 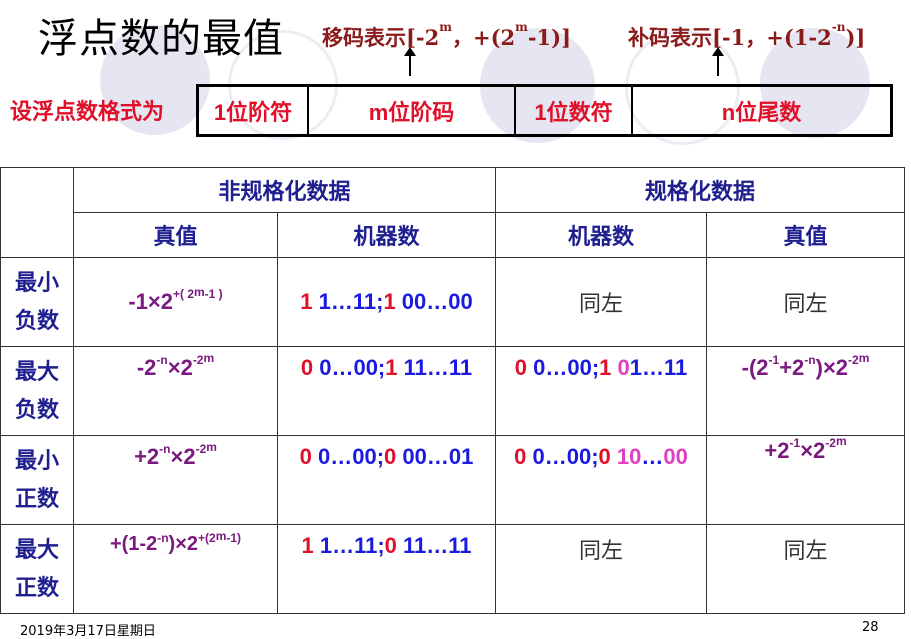 What do you see at coordinates (88, 631) in the screenshot?
I see `footer-date: 2019年3月17日星期日` at bounding box center [88, 631].